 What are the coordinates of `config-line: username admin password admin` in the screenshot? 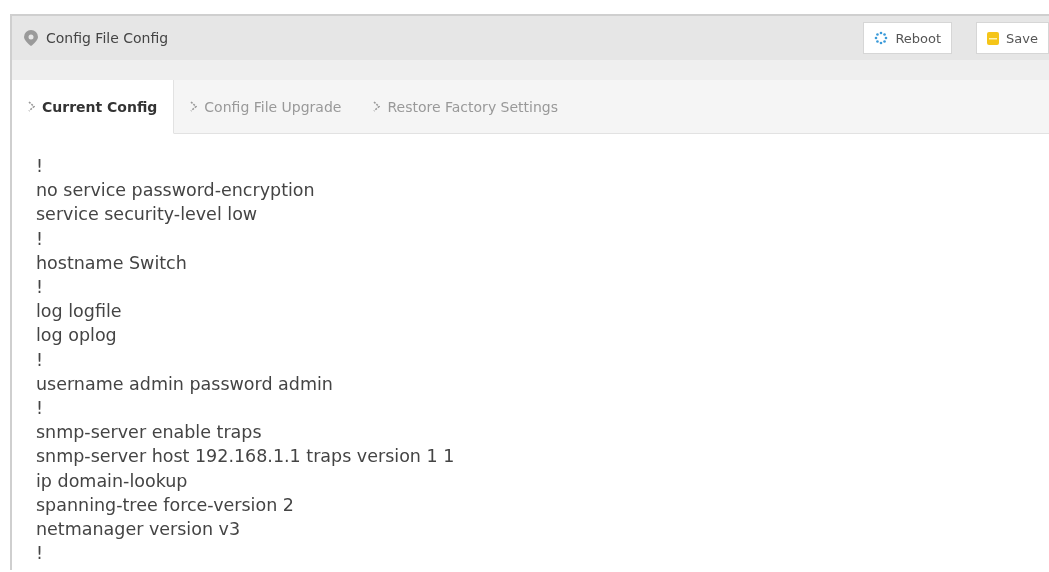 It's located at (185, 384).